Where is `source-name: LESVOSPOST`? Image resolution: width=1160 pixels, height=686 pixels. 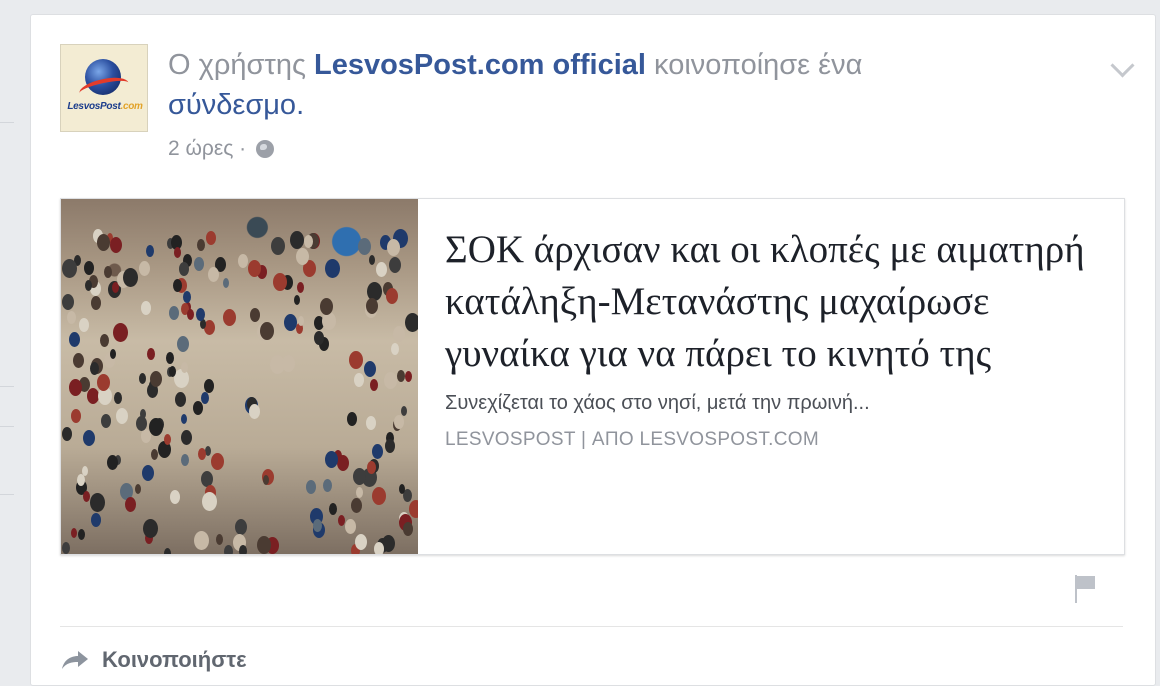
source-name: LESVOSPOST is located at coordinates (510, 439).